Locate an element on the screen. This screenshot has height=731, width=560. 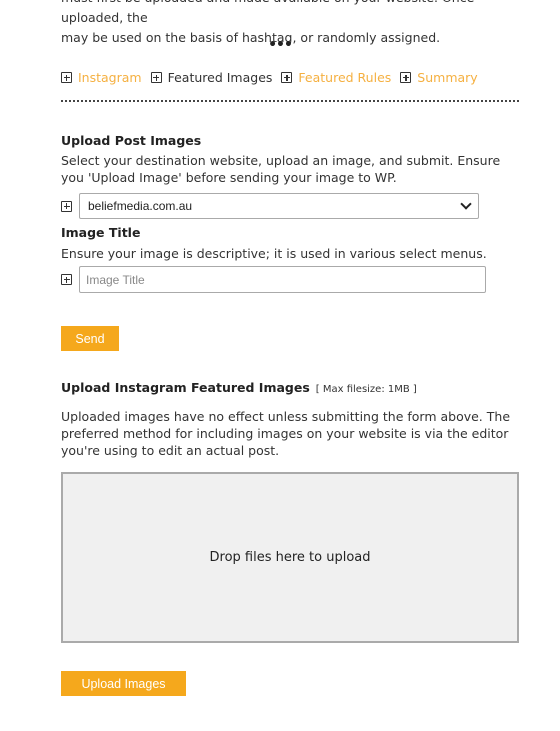
more-dots: ••• is located at coordinates (280, 45).